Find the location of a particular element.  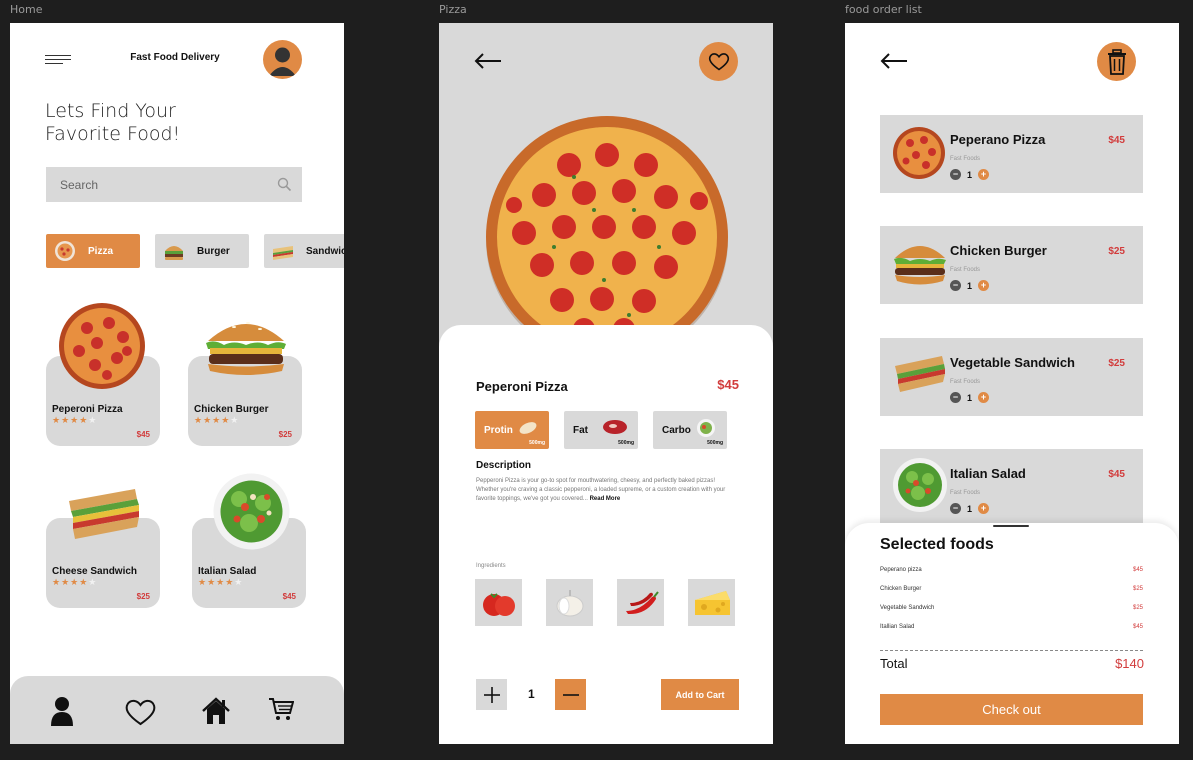

minus-icon is located at coordinates (570, 694).